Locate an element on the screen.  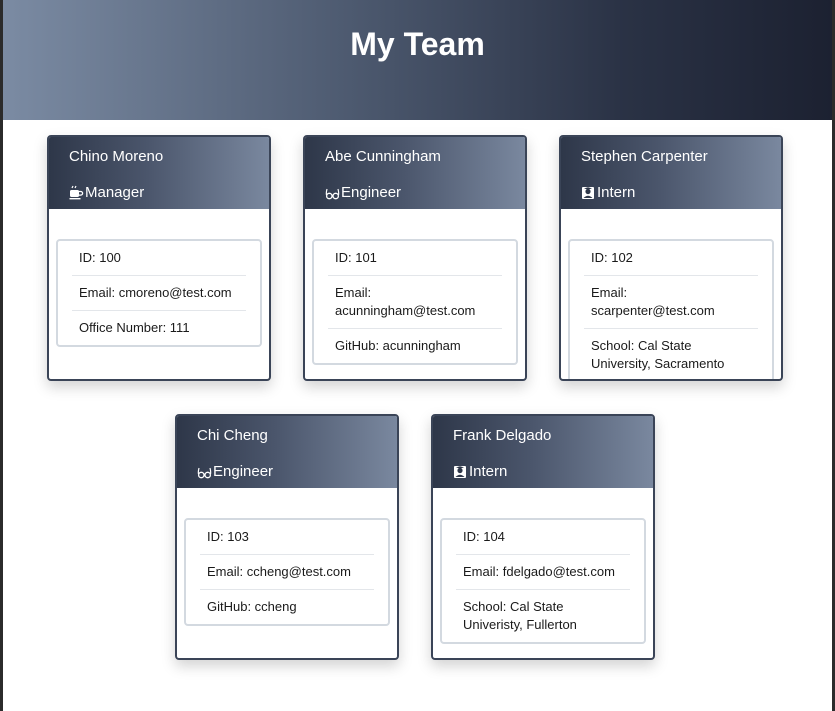
employee-github: GitHub: ccheng is located at coordinates (287, 606).